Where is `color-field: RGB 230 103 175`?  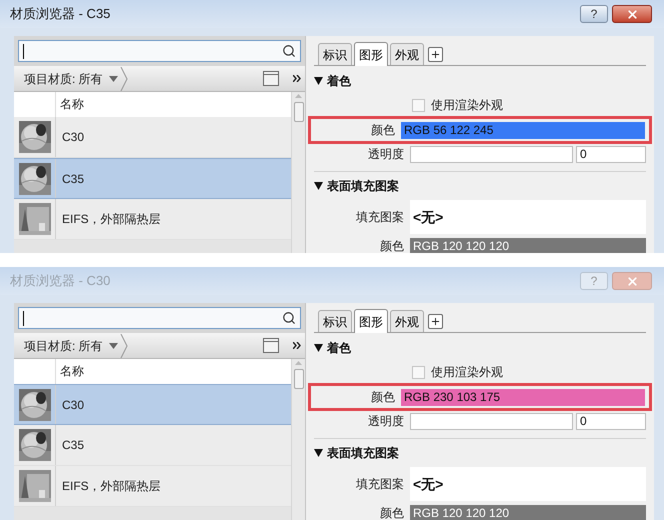 color-field: RGB 230 103 175 is located at coordinates (523, 397).